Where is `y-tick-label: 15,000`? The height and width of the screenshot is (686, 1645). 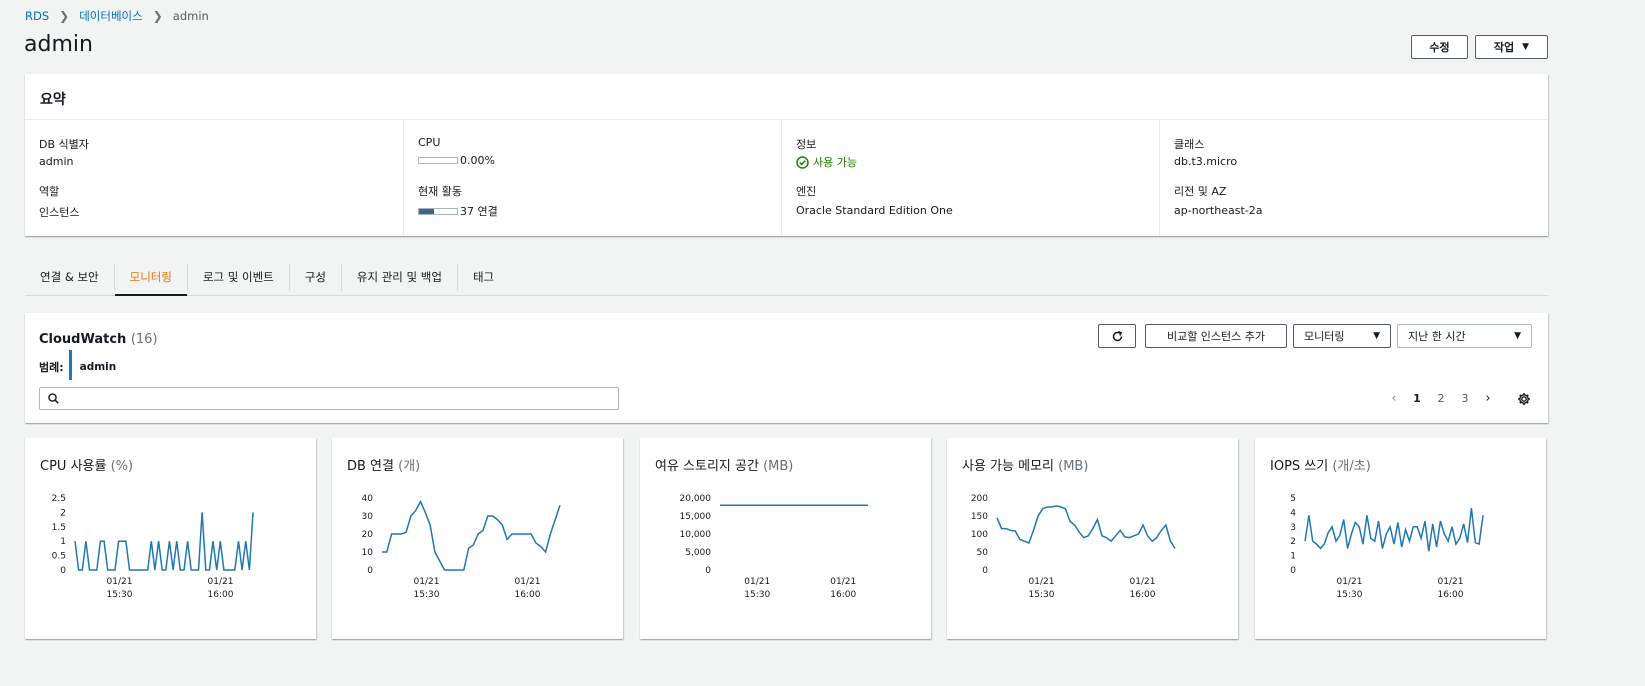 y-tick-label: 15,000 is located at coordinates (696, 517).